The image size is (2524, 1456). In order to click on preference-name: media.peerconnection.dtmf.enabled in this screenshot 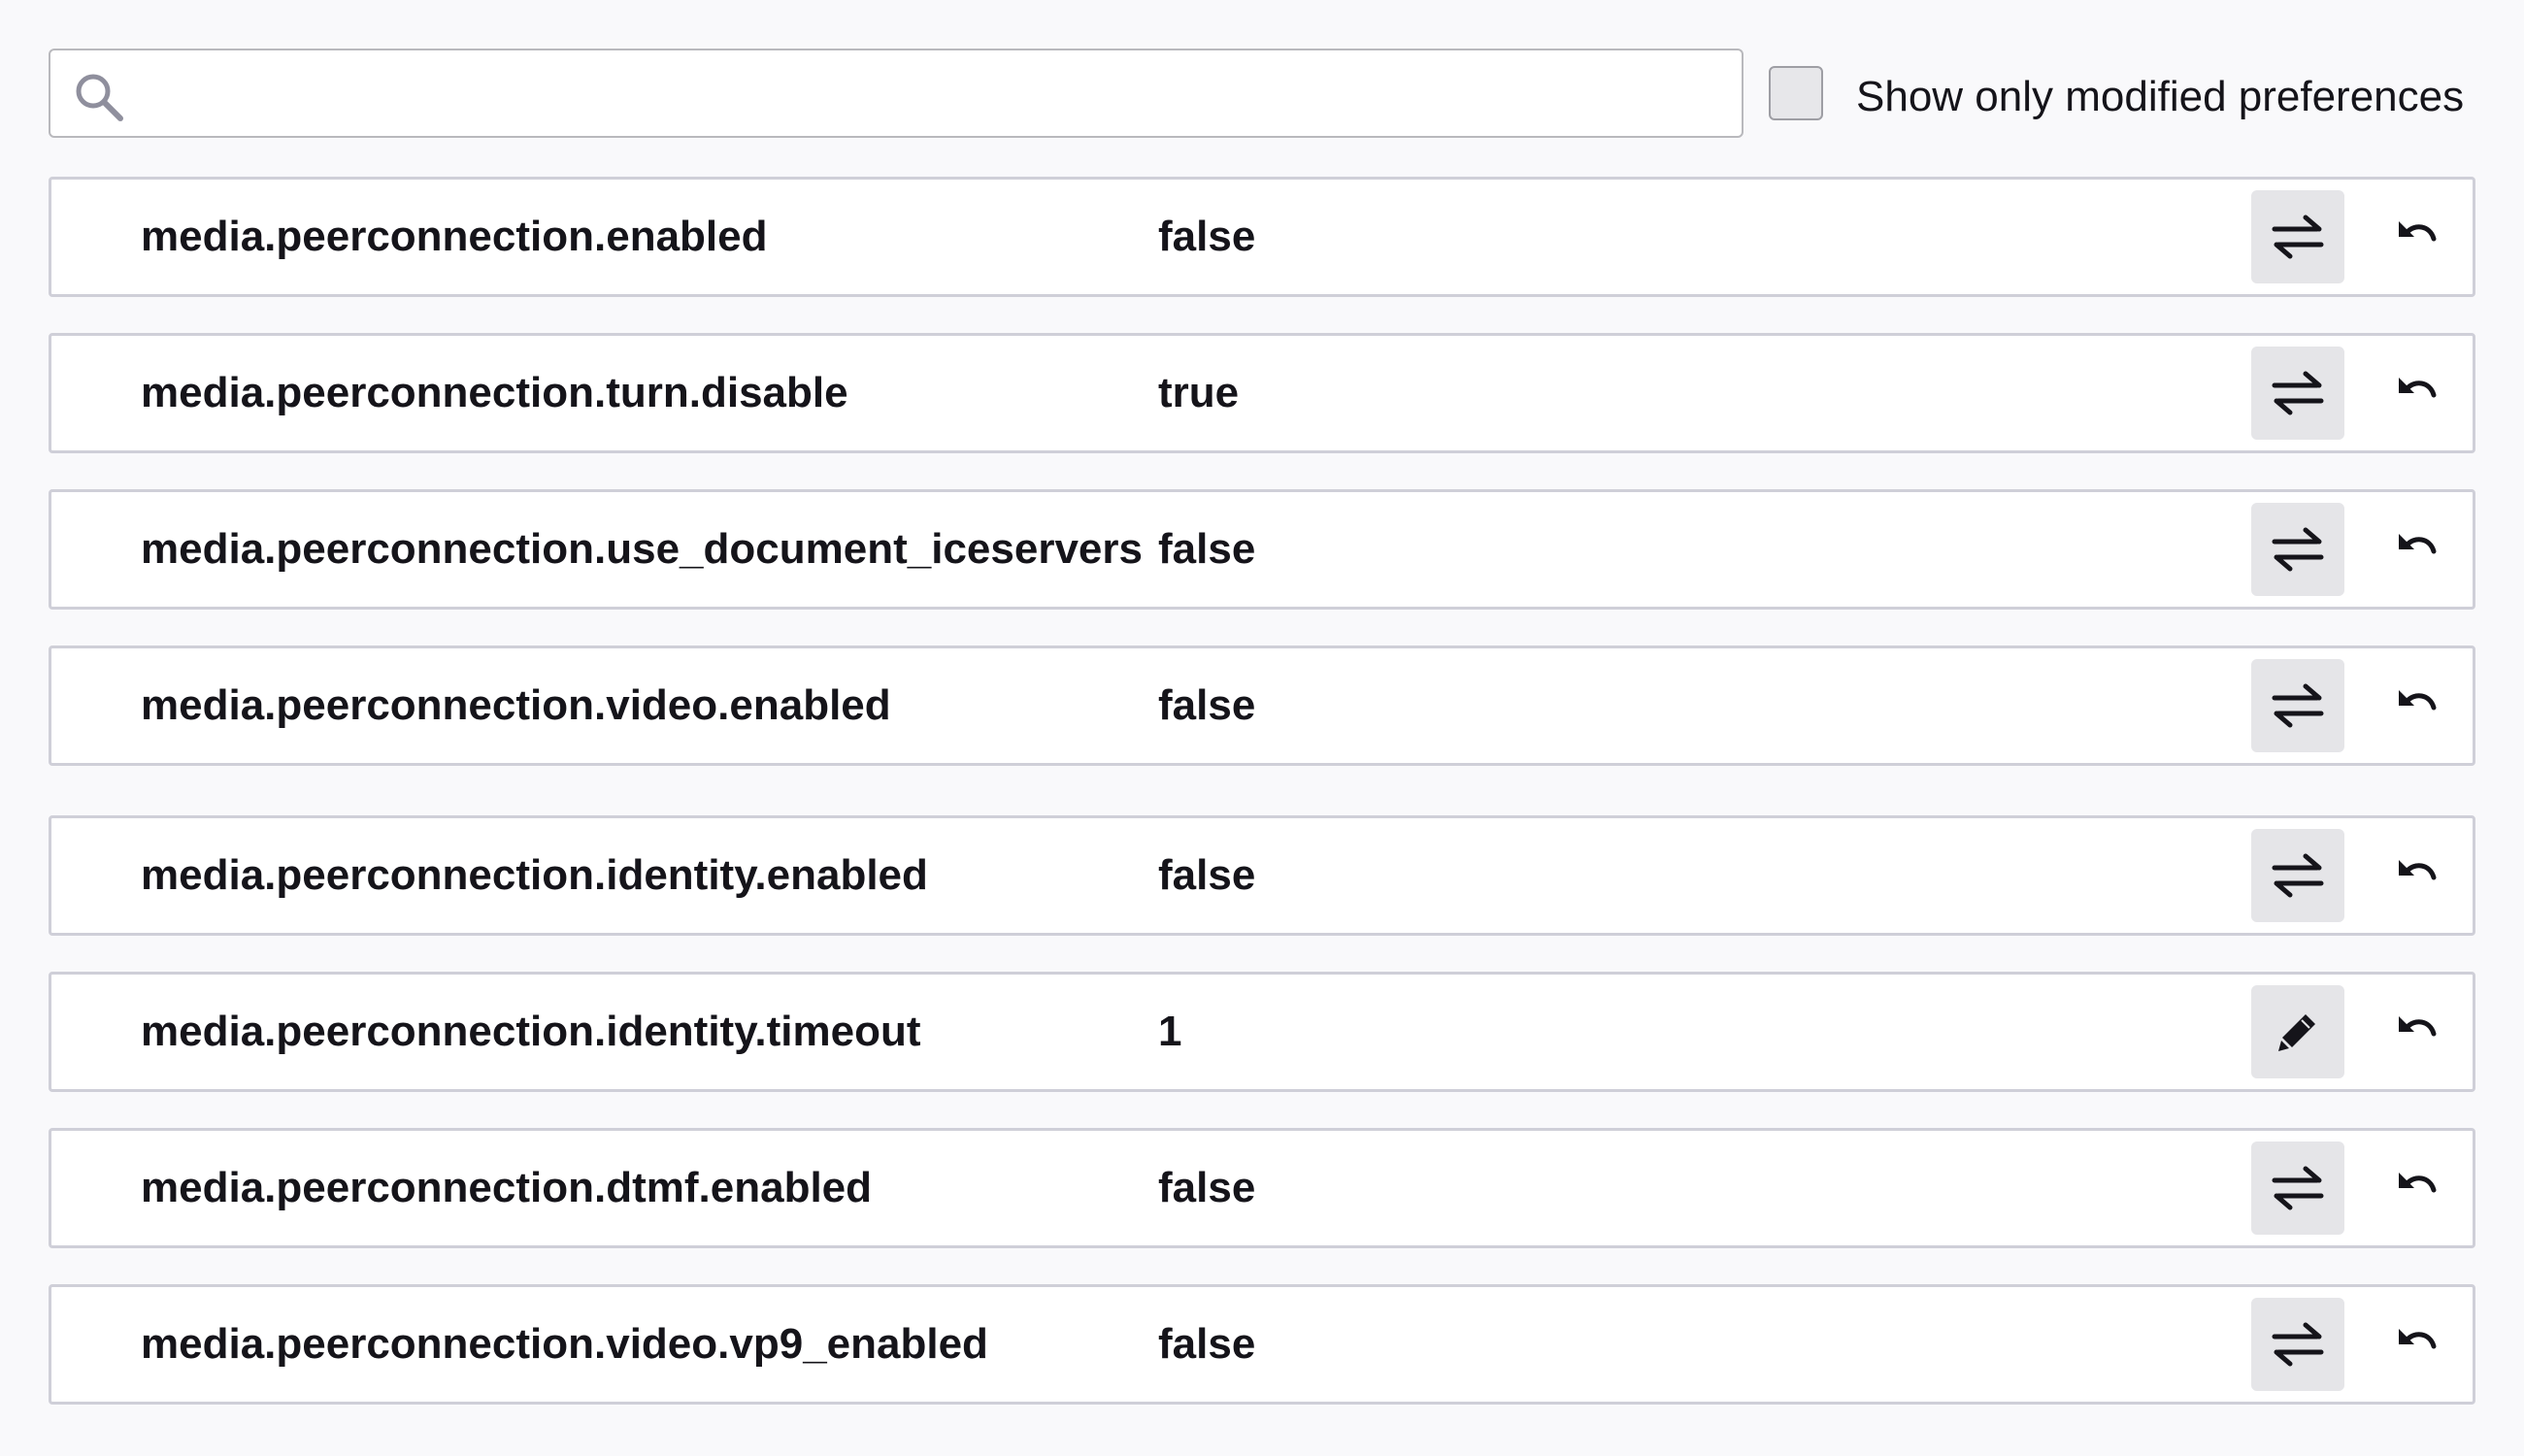, I will do `click(507, 1187)`.